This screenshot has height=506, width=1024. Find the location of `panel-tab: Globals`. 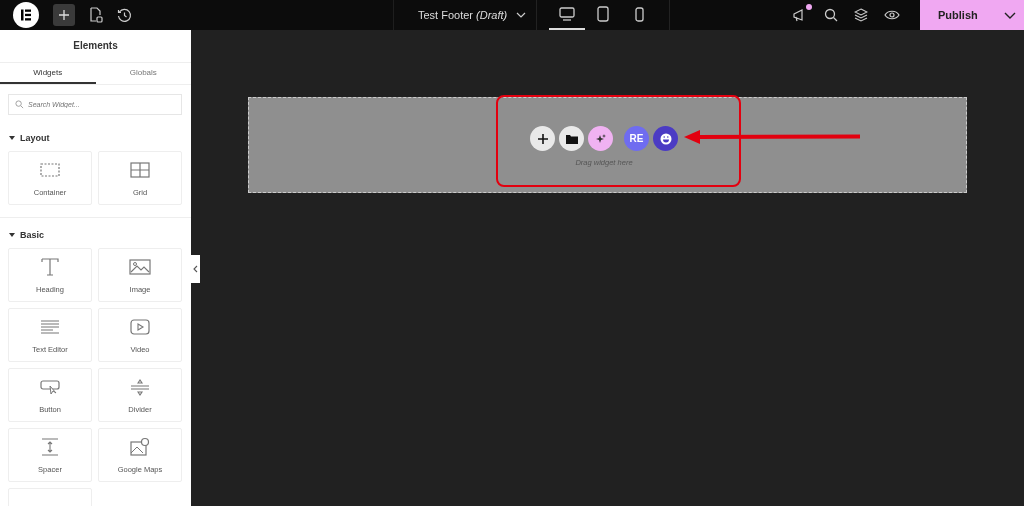

panel-tab: Globals is located at coordinates (143, 73).